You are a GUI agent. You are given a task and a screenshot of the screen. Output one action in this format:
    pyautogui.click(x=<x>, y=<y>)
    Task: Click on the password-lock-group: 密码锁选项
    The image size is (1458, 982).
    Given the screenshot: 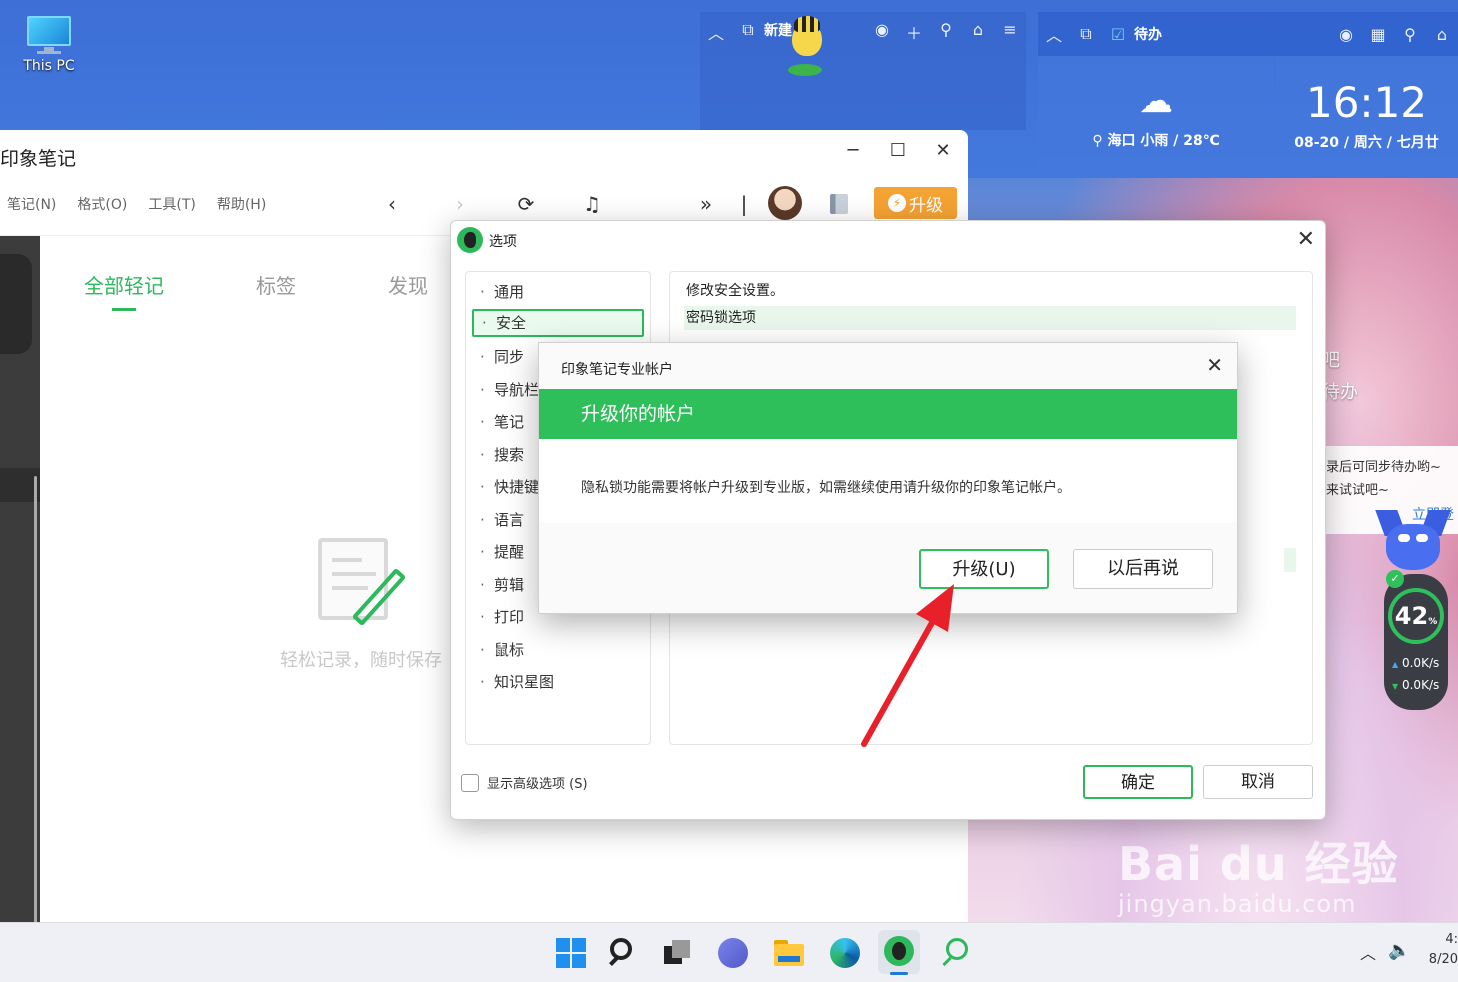 What is the action you would take?
    pyautogui.click(x=990, y=318)
    